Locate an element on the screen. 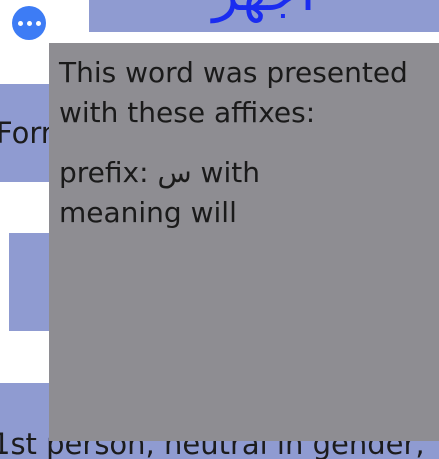  affix-description: prefix: س with meaning will is located at coordinates (174, 193).